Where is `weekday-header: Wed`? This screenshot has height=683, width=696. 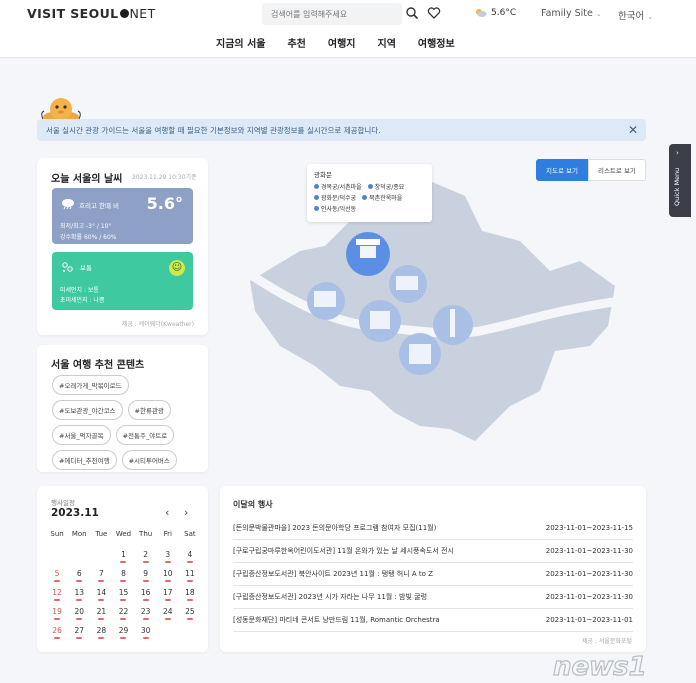 weekday-header: Wed is located at coordinates (123, 534).